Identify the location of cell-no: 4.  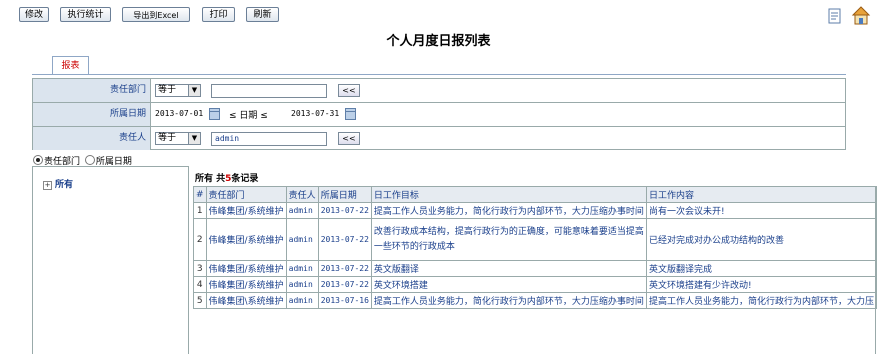
(200, 284).